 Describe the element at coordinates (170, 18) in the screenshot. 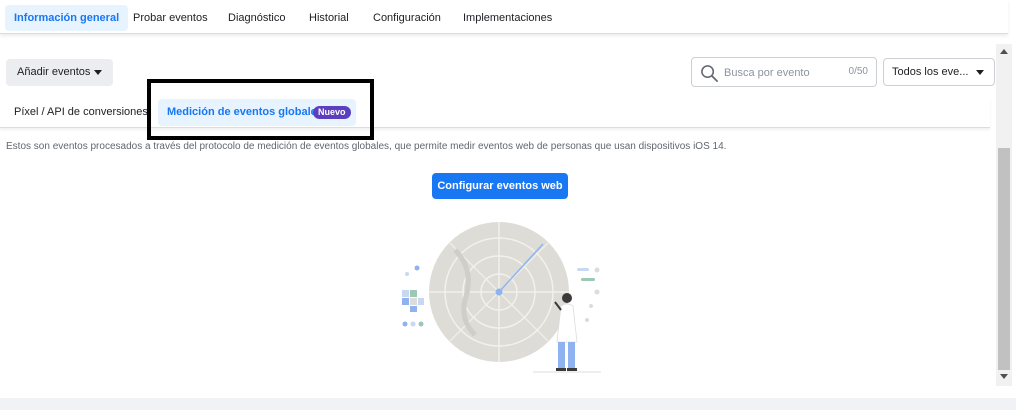

I see `tab-probar-eventos: Probar eventos` at that location.